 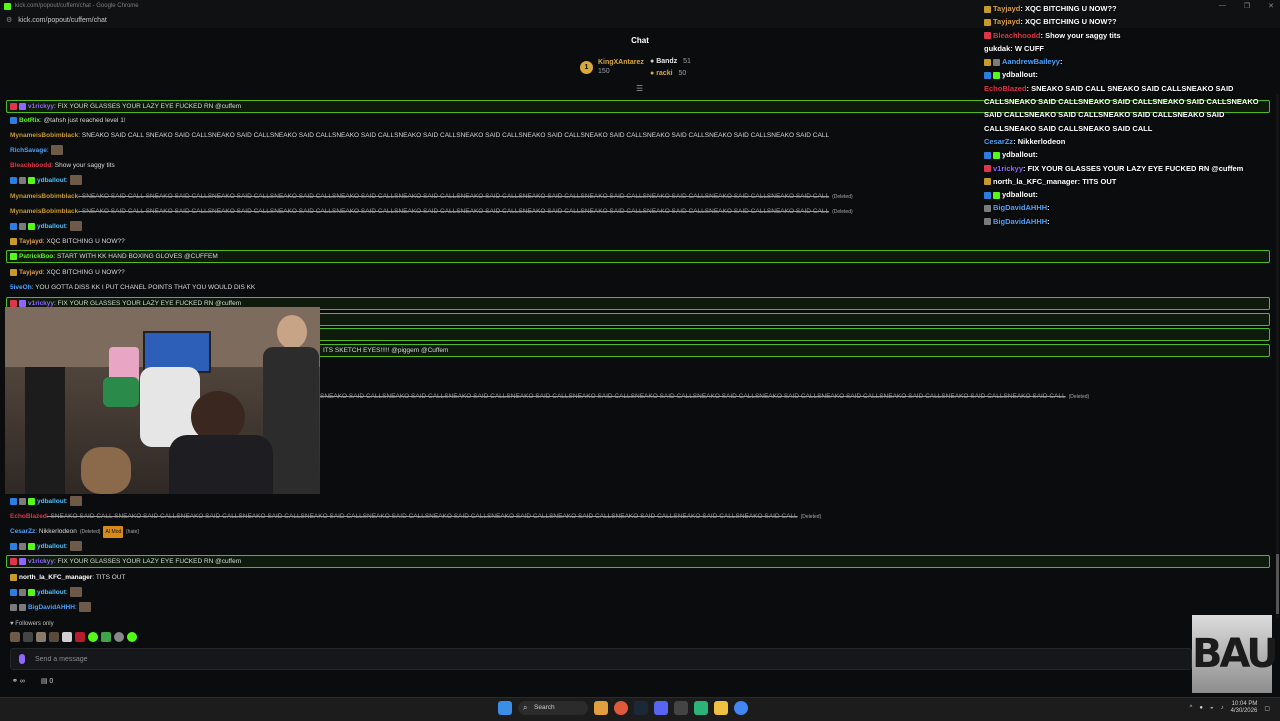 I want to click on start-menu-icon, so click(x=505, y=708).